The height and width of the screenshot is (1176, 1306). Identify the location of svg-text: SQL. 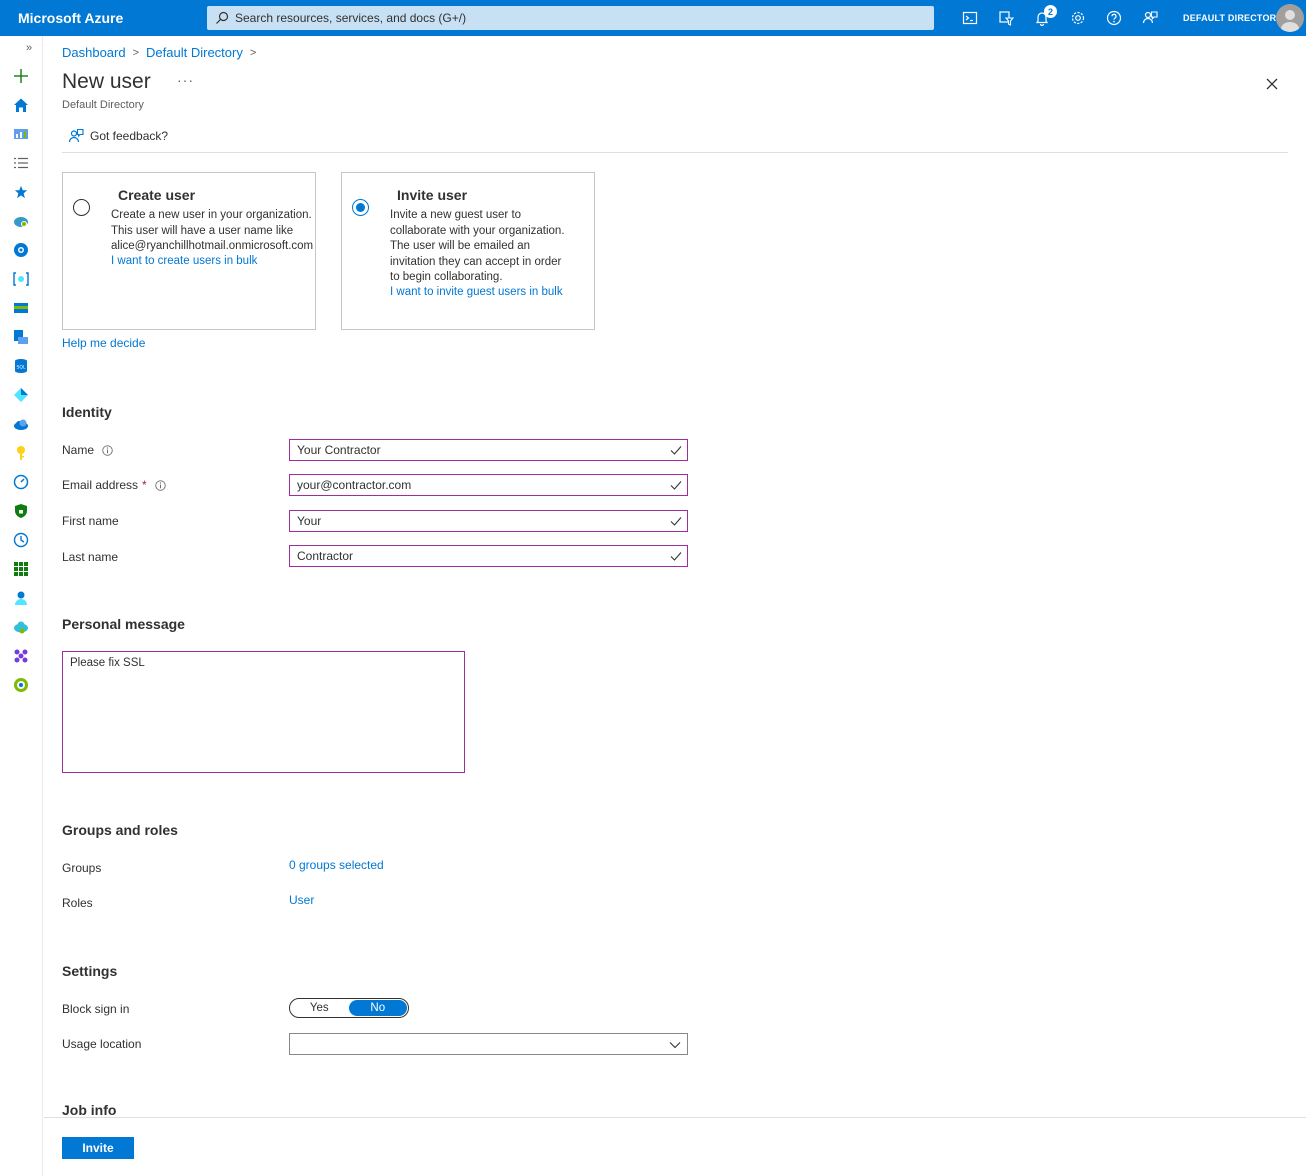
(21, 368).